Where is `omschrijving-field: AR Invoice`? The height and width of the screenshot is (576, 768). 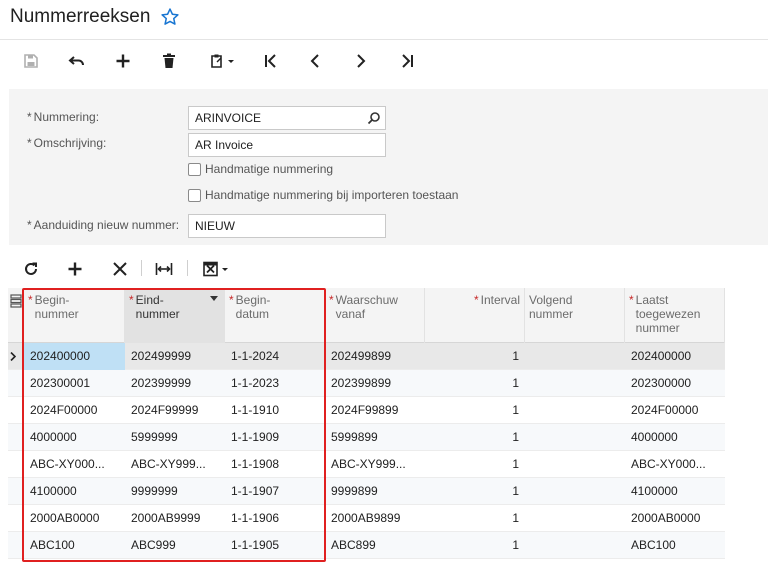
omschrijving-field: AR Invoice is located at coordinates (287, 145).